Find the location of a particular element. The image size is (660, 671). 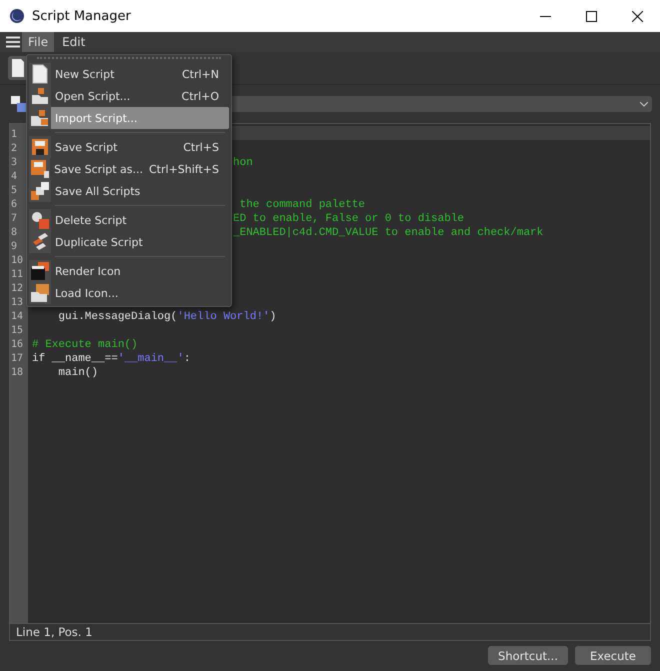

new-script-button is located at coordinates (18, 68).